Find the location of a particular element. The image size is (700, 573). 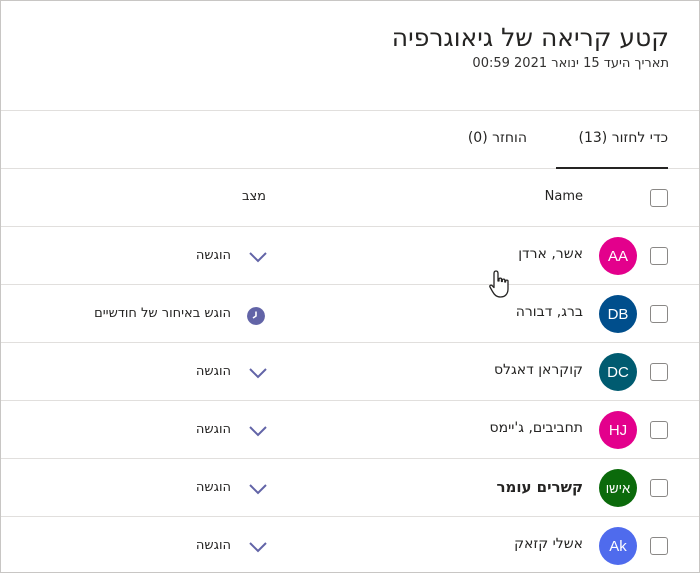

student-name: תחביבים, ג'יימס is located at coordinates (536, 428).